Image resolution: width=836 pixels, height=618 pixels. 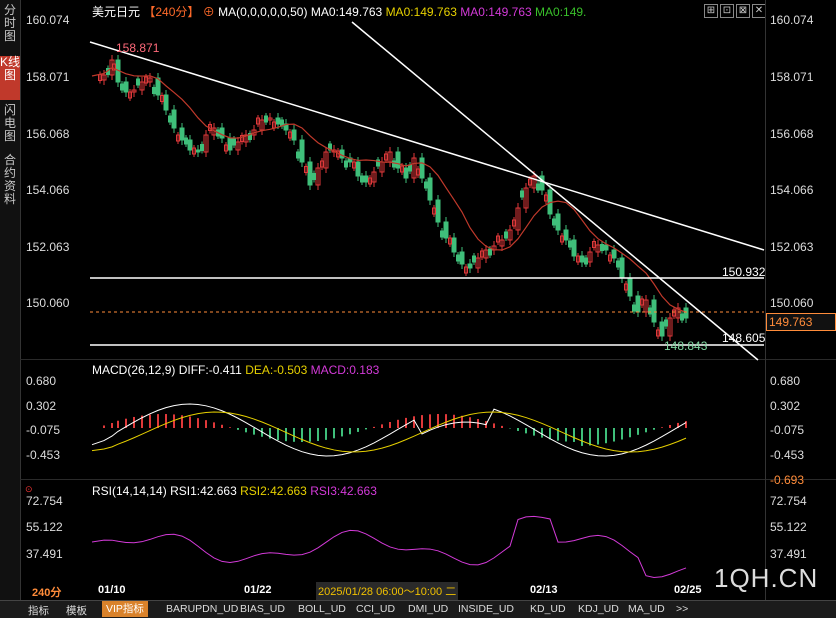 What do you see at coordinates (262, 609) in the screenshot?
I see `toolbar-item: BIAS_UD` at bounding box center [262, 609].